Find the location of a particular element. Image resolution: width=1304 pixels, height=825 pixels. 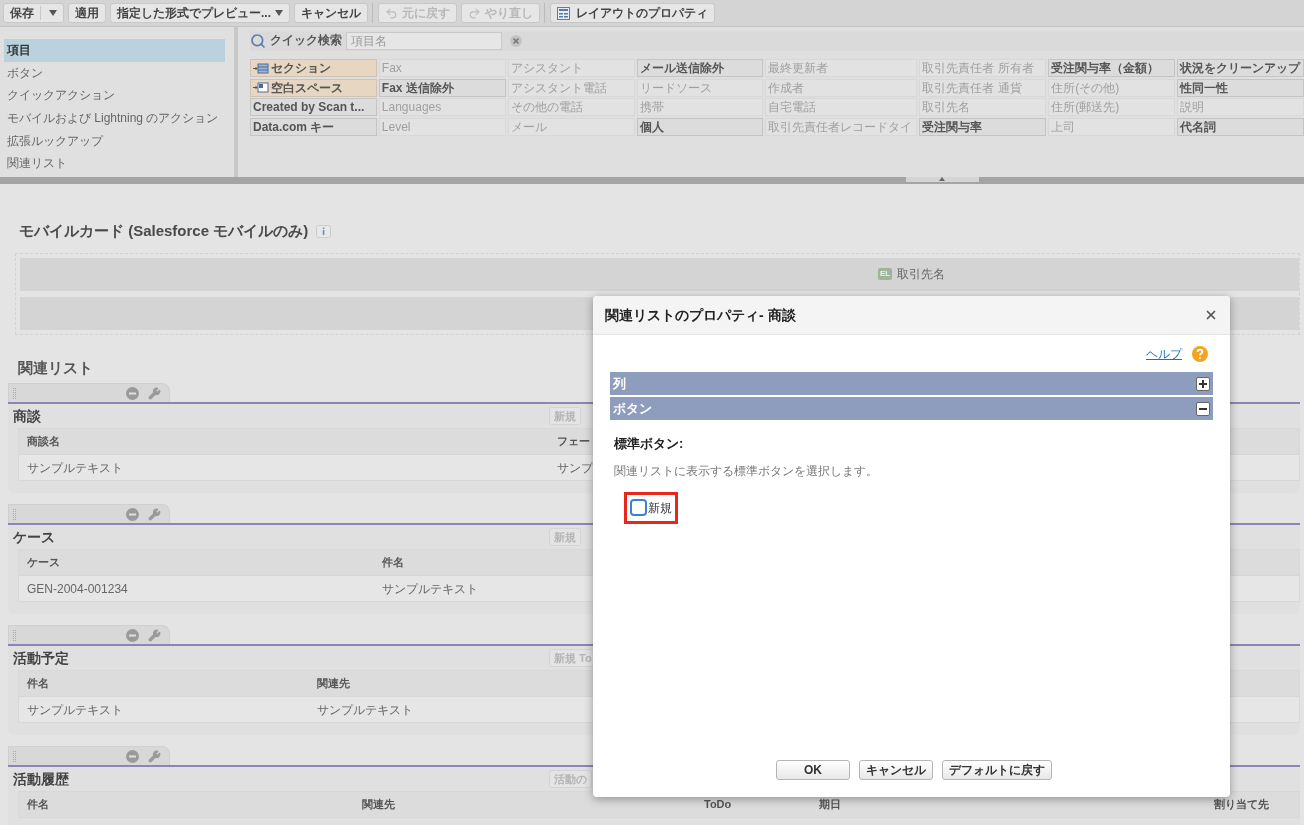

accordion-header: ボタン is located at coordinates (911, 408).